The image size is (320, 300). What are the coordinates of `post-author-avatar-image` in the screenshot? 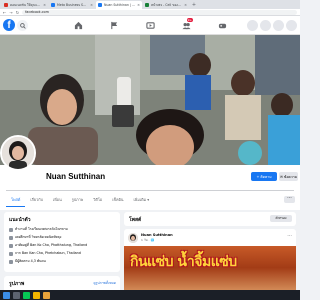 It's located at (133, 238).